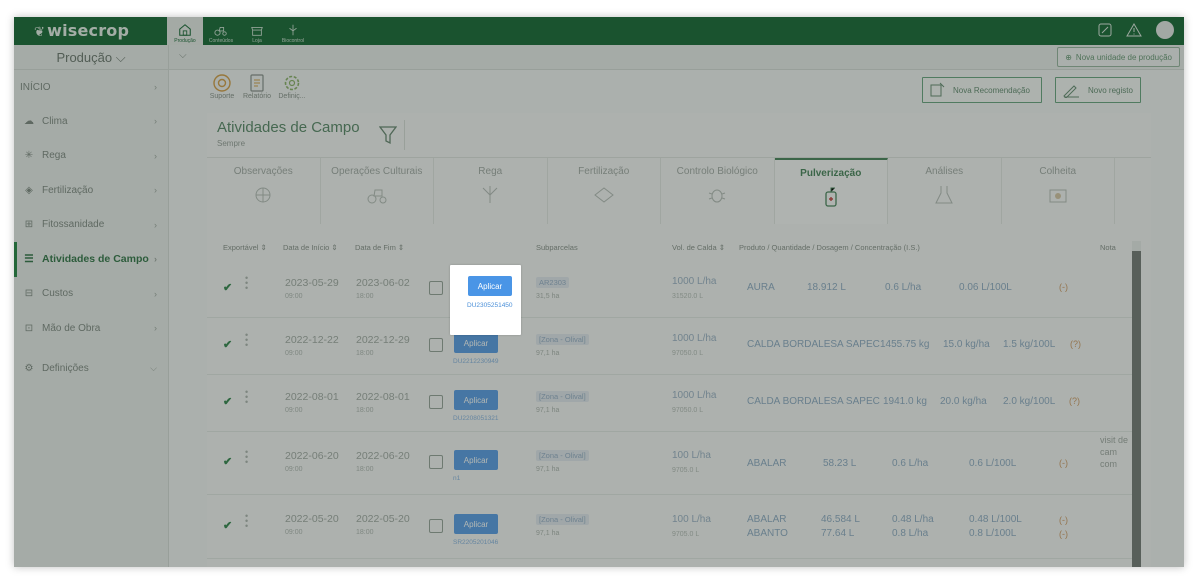  Describe the element at coordinates (1136, 246) in the screenshot. I see `scroll-up-arrow` at that location.